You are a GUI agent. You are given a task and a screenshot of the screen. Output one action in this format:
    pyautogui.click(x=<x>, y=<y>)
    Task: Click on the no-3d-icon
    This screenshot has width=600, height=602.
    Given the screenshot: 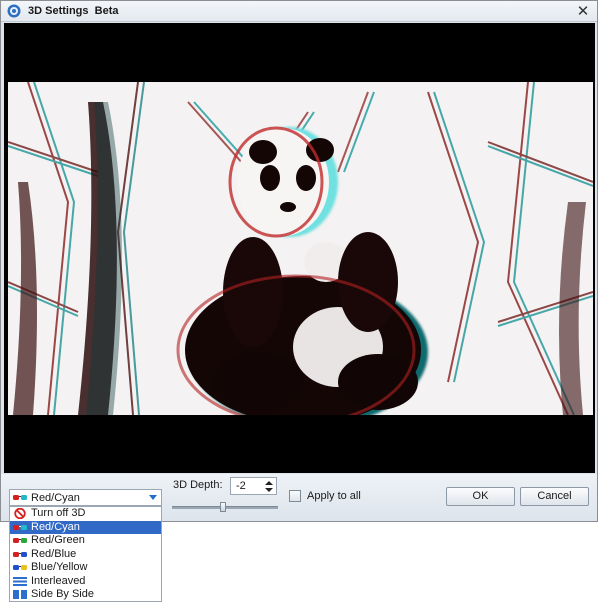 What is the action you would take?
    pyautogui.click(x=20, y=513)
    